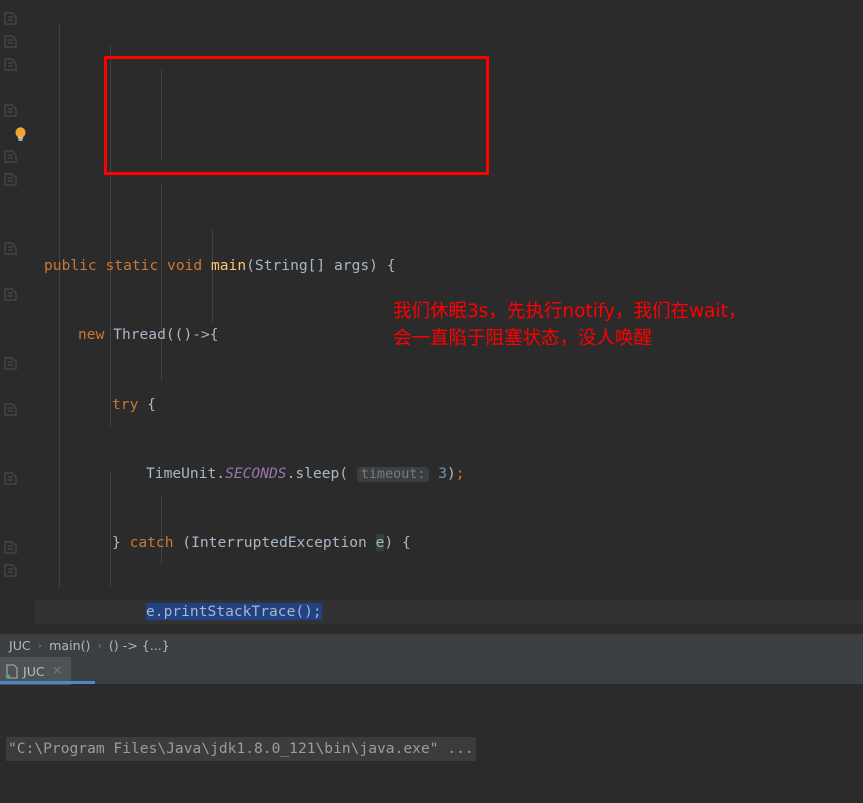 This screenshot has height=803, width=863. I want to click on close-icon: ✕, so click(57, 671).